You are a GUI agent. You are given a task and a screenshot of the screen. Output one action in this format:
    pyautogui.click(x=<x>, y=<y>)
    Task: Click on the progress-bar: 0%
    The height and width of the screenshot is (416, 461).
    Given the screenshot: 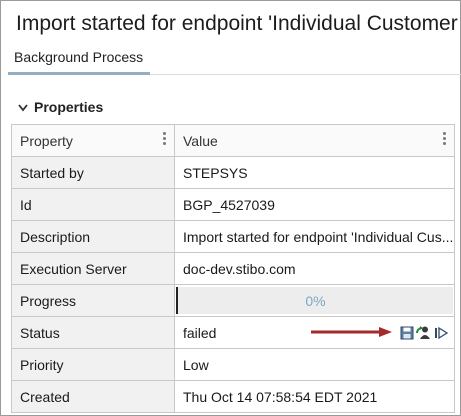 What is the action you would take?
    pyautogui.click(x=314, y=300)
    